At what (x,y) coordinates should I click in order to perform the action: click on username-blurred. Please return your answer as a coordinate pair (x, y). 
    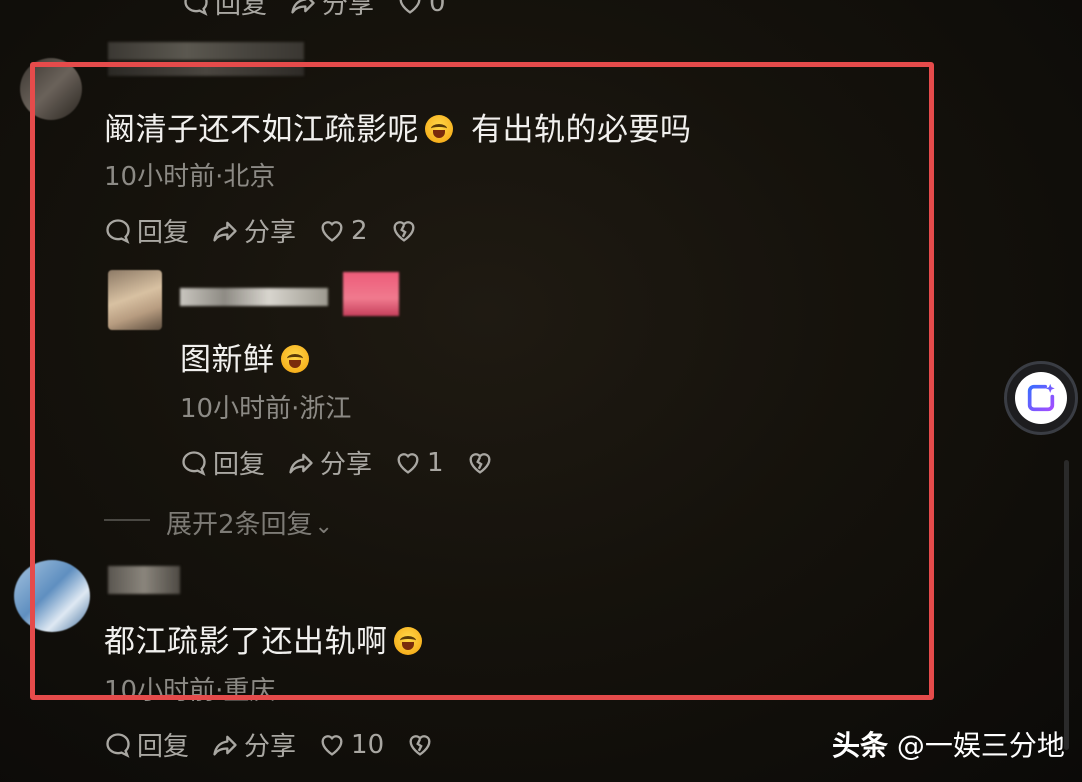
    Looking at the image, I should click on (206, 51).